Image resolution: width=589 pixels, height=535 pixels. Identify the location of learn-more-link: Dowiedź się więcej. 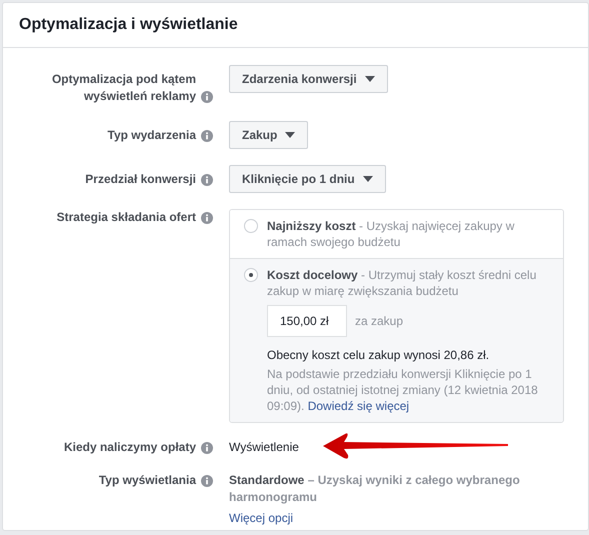
(359, 406).